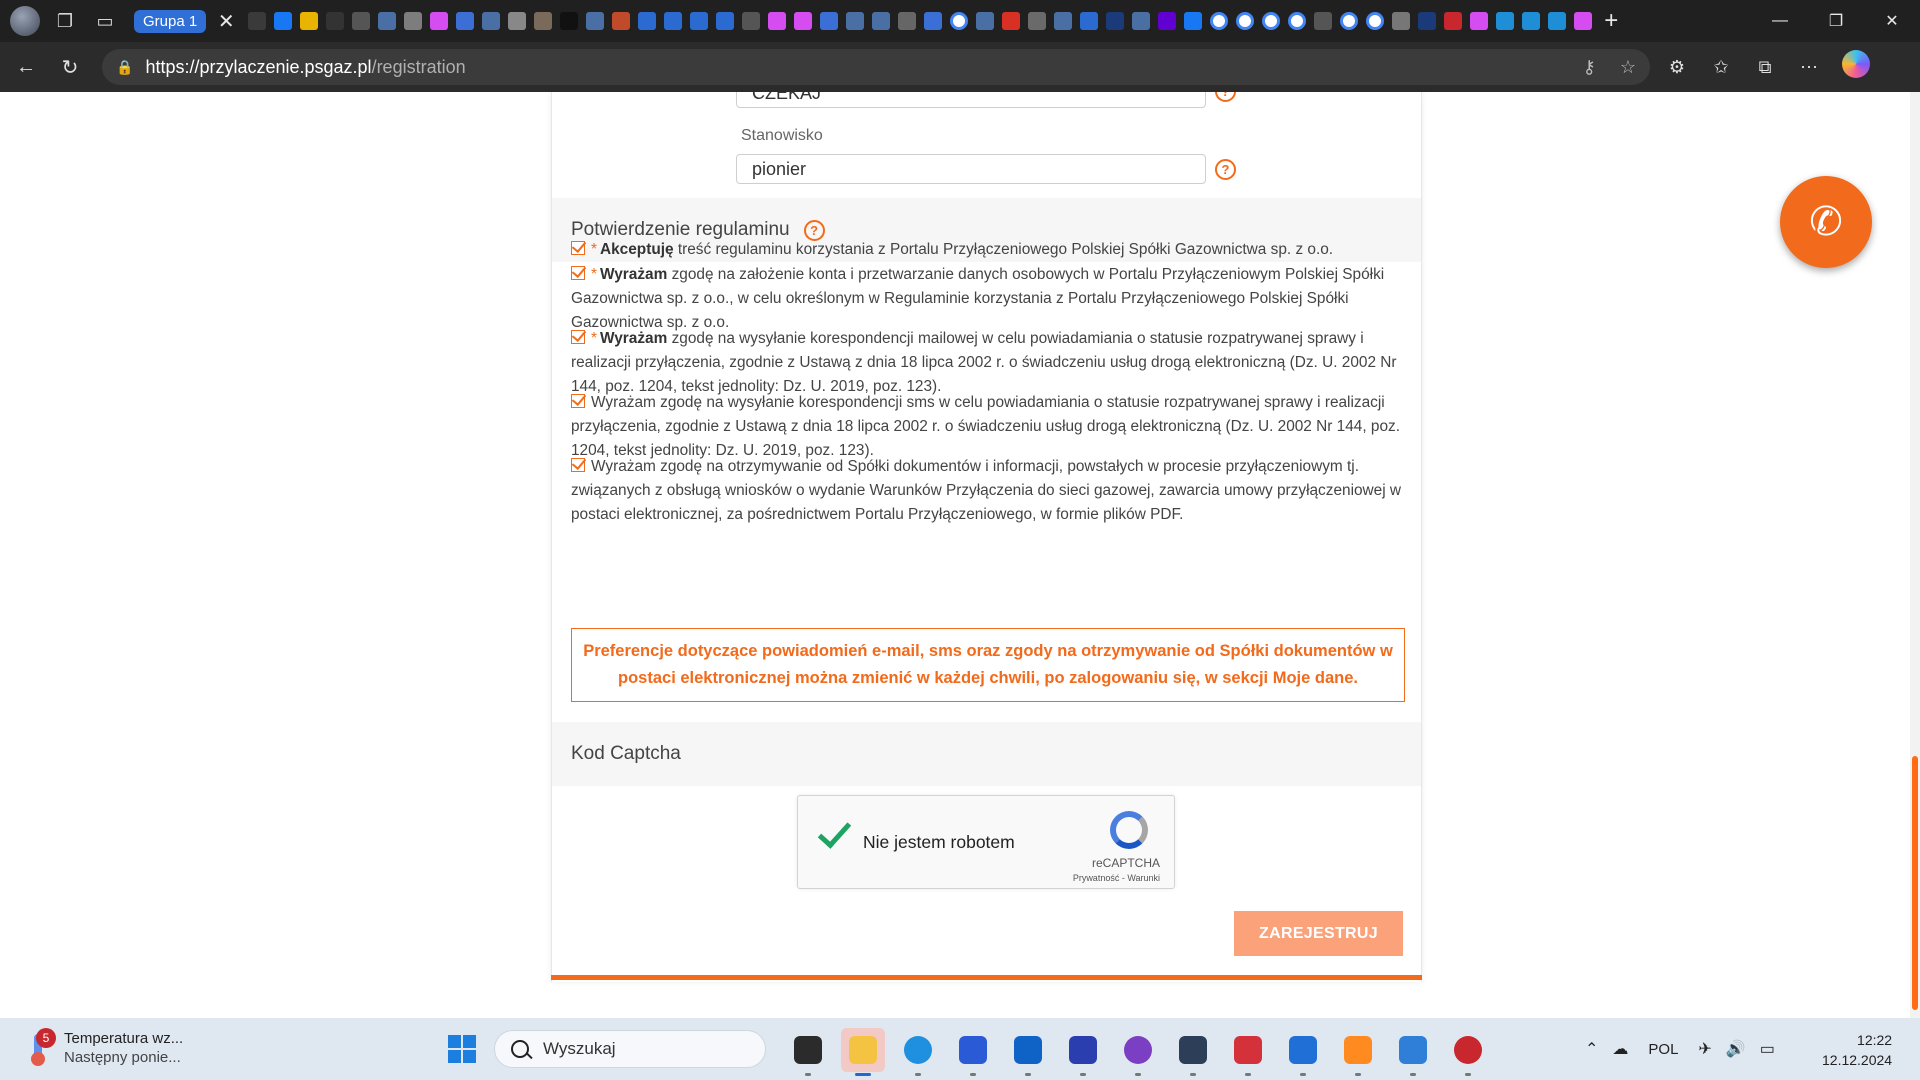 Image resolution: width=1920 pixels, height=1080 pixels. I want to click on stamp-icon, so click(413, 21).